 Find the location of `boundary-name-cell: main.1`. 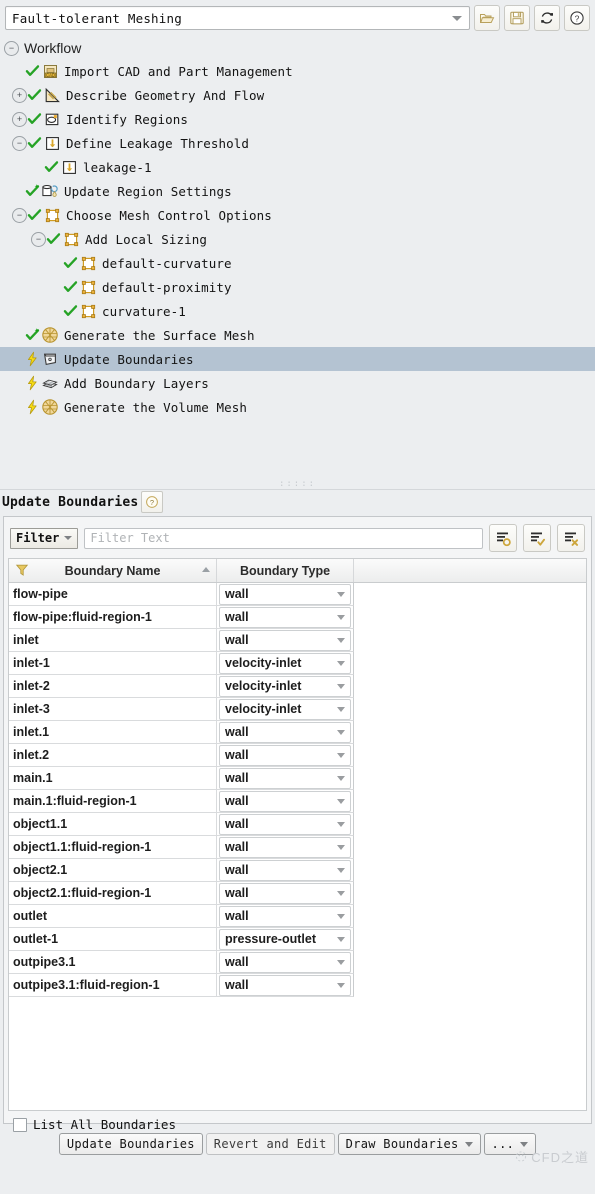

boundary-name-cell: main.1 is located at coordinates (113, 778).